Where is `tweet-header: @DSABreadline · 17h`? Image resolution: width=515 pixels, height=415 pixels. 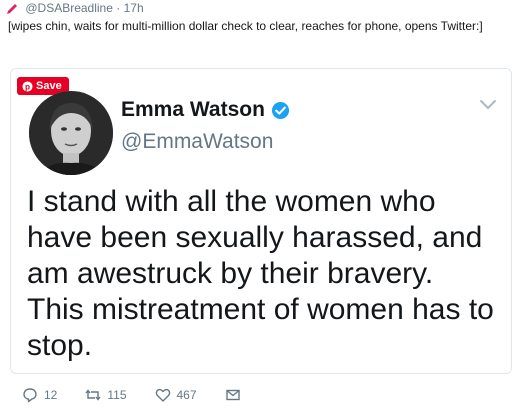 tweet-header: @DSABreadline · 17h is located at coordinates (256, 8).